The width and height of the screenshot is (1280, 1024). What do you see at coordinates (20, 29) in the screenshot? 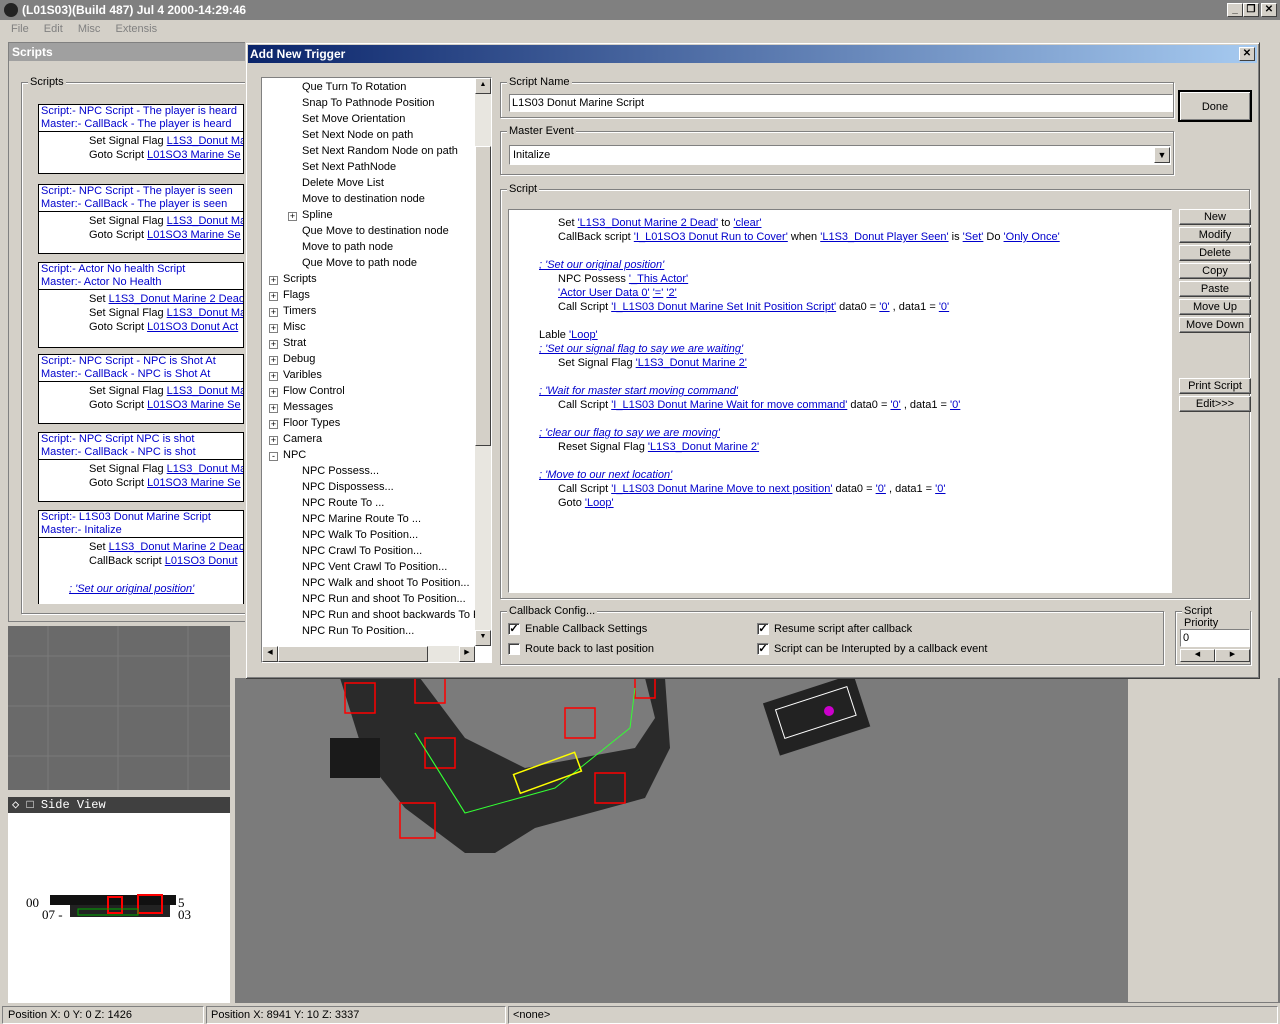
I see `menu-file: File` at bounding box center [20, 29].